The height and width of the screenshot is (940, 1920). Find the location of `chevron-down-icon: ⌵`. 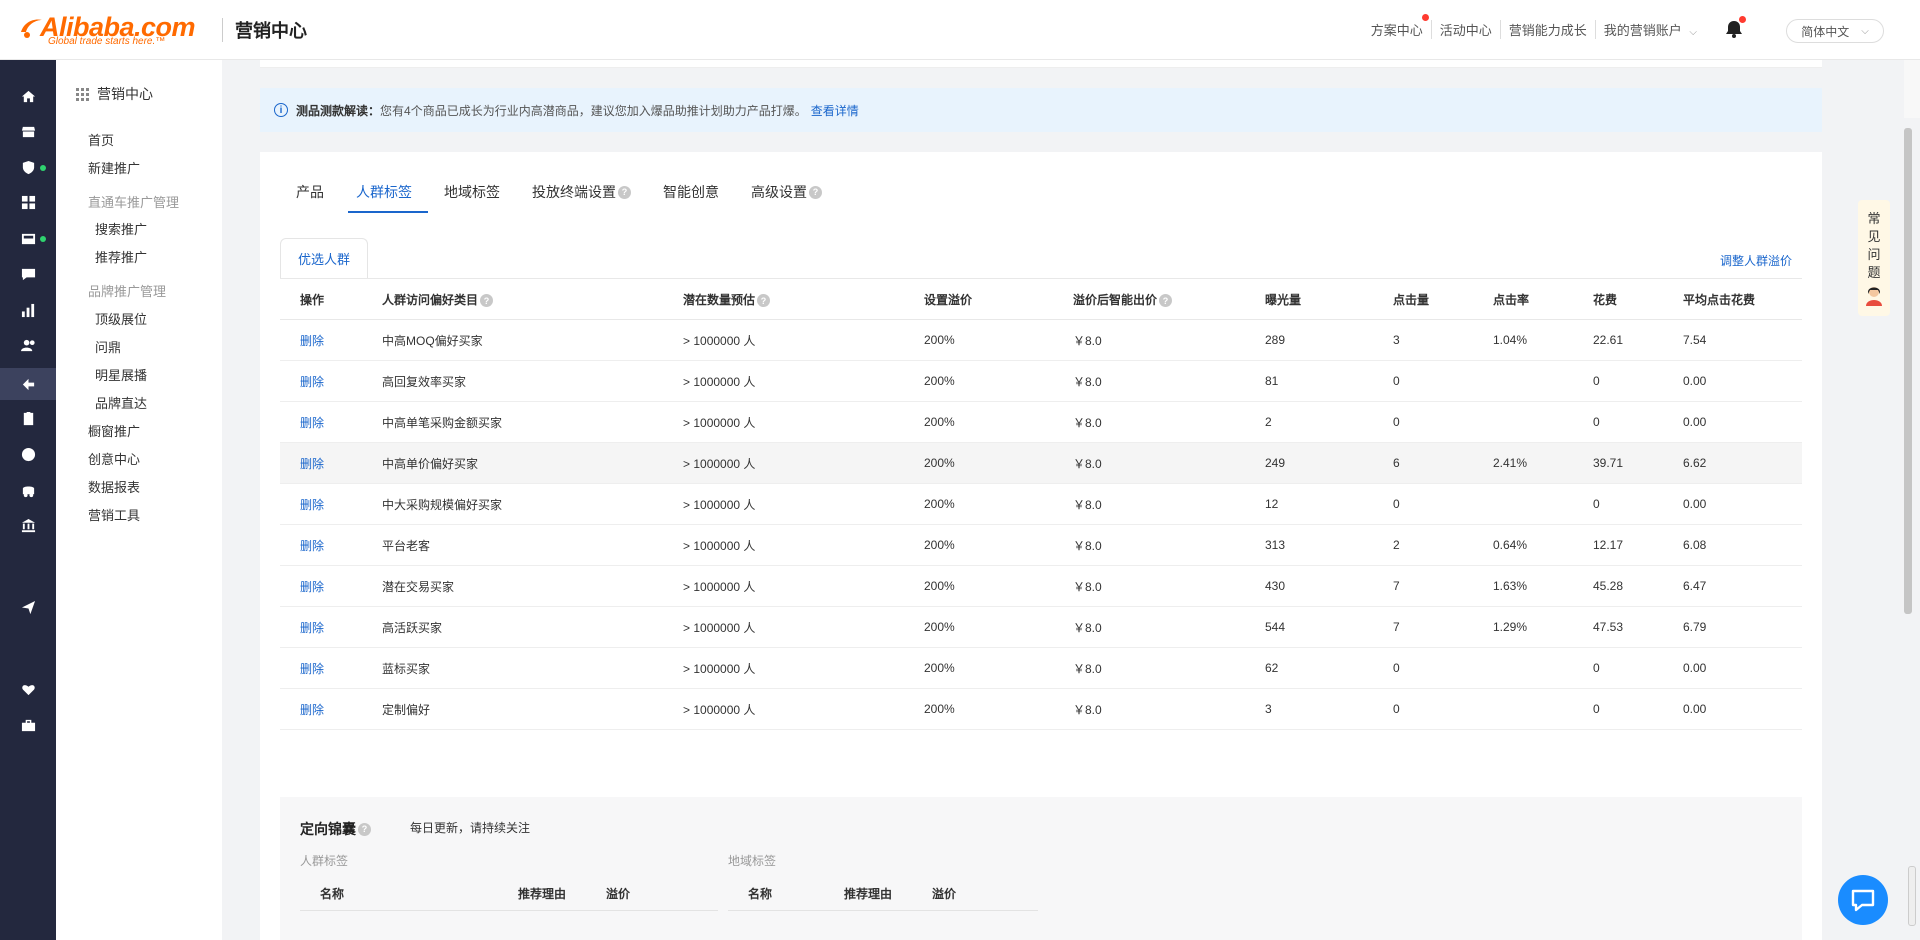

chevron-down-icon: ⌵ is located at coordinates (1865, 31).